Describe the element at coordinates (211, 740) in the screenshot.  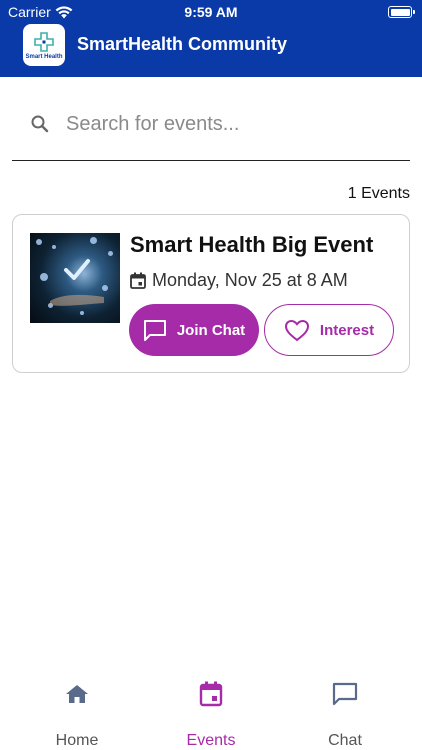
I see `tab-events-label: Events` at that location.